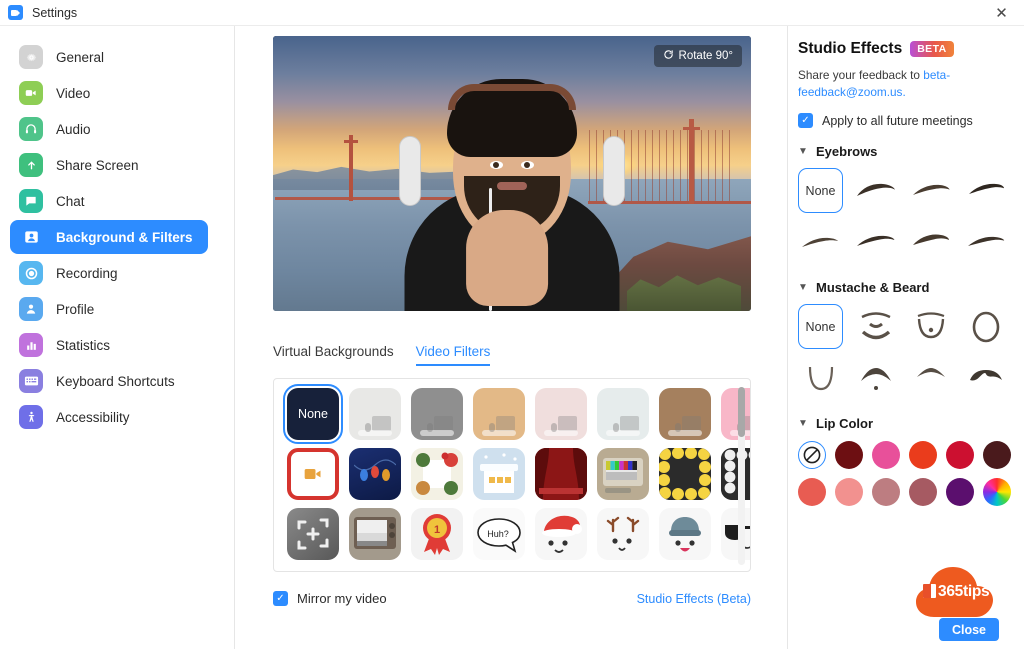  Describe the element at coordinates (623, 474) in the screenshot. I see `filter-retro-tv` at that location.